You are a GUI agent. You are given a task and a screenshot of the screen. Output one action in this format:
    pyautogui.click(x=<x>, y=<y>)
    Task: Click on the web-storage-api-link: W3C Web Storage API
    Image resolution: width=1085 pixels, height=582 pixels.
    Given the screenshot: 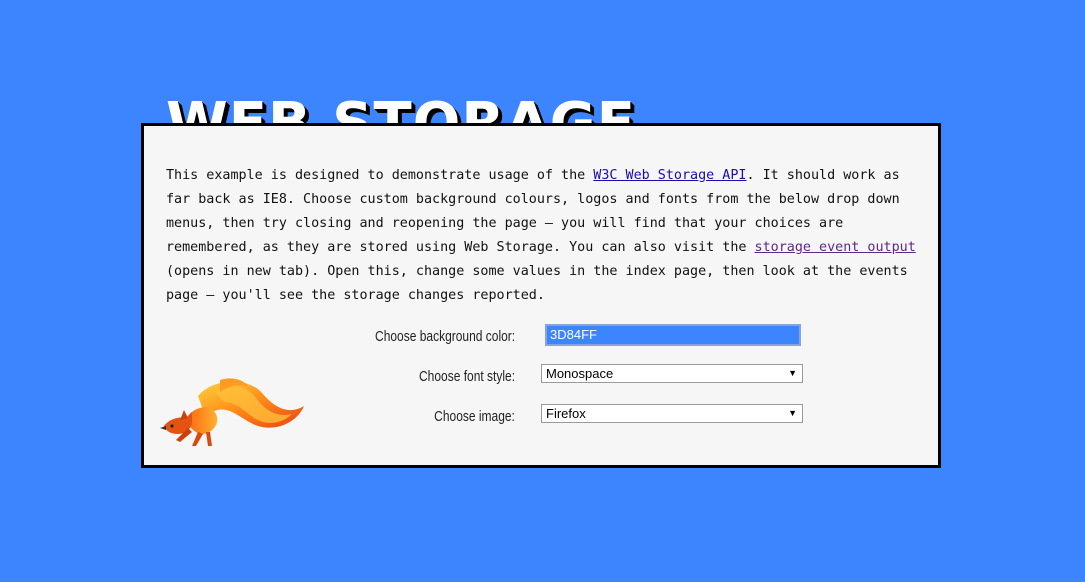 What is the action you would take?
    pyautogui.click(x=669, y=175)
    